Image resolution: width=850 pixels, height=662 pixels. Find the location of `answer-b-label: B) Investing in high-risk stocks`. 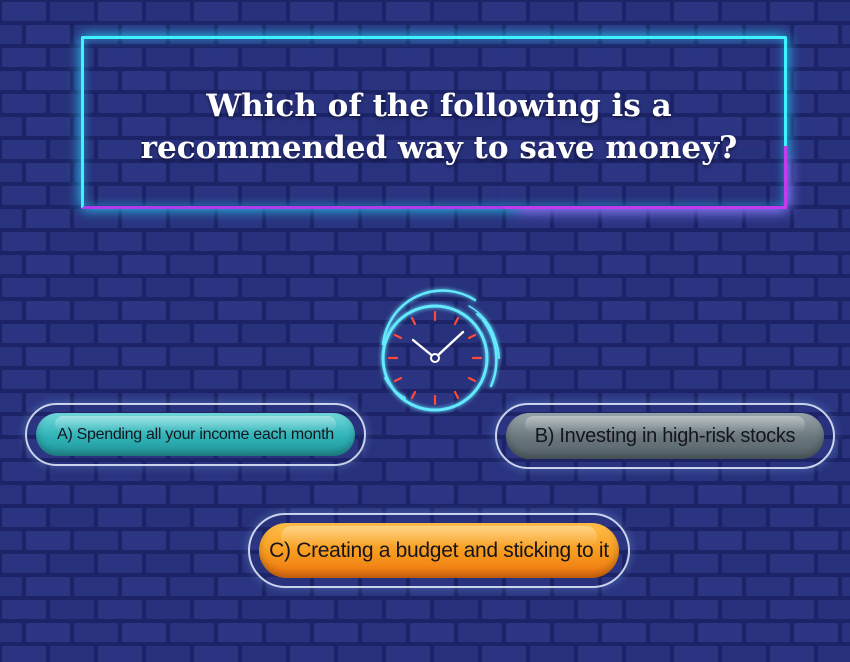

answer-b-label: B) Investing in high-risk stocks is located at coordinates (665, 435).